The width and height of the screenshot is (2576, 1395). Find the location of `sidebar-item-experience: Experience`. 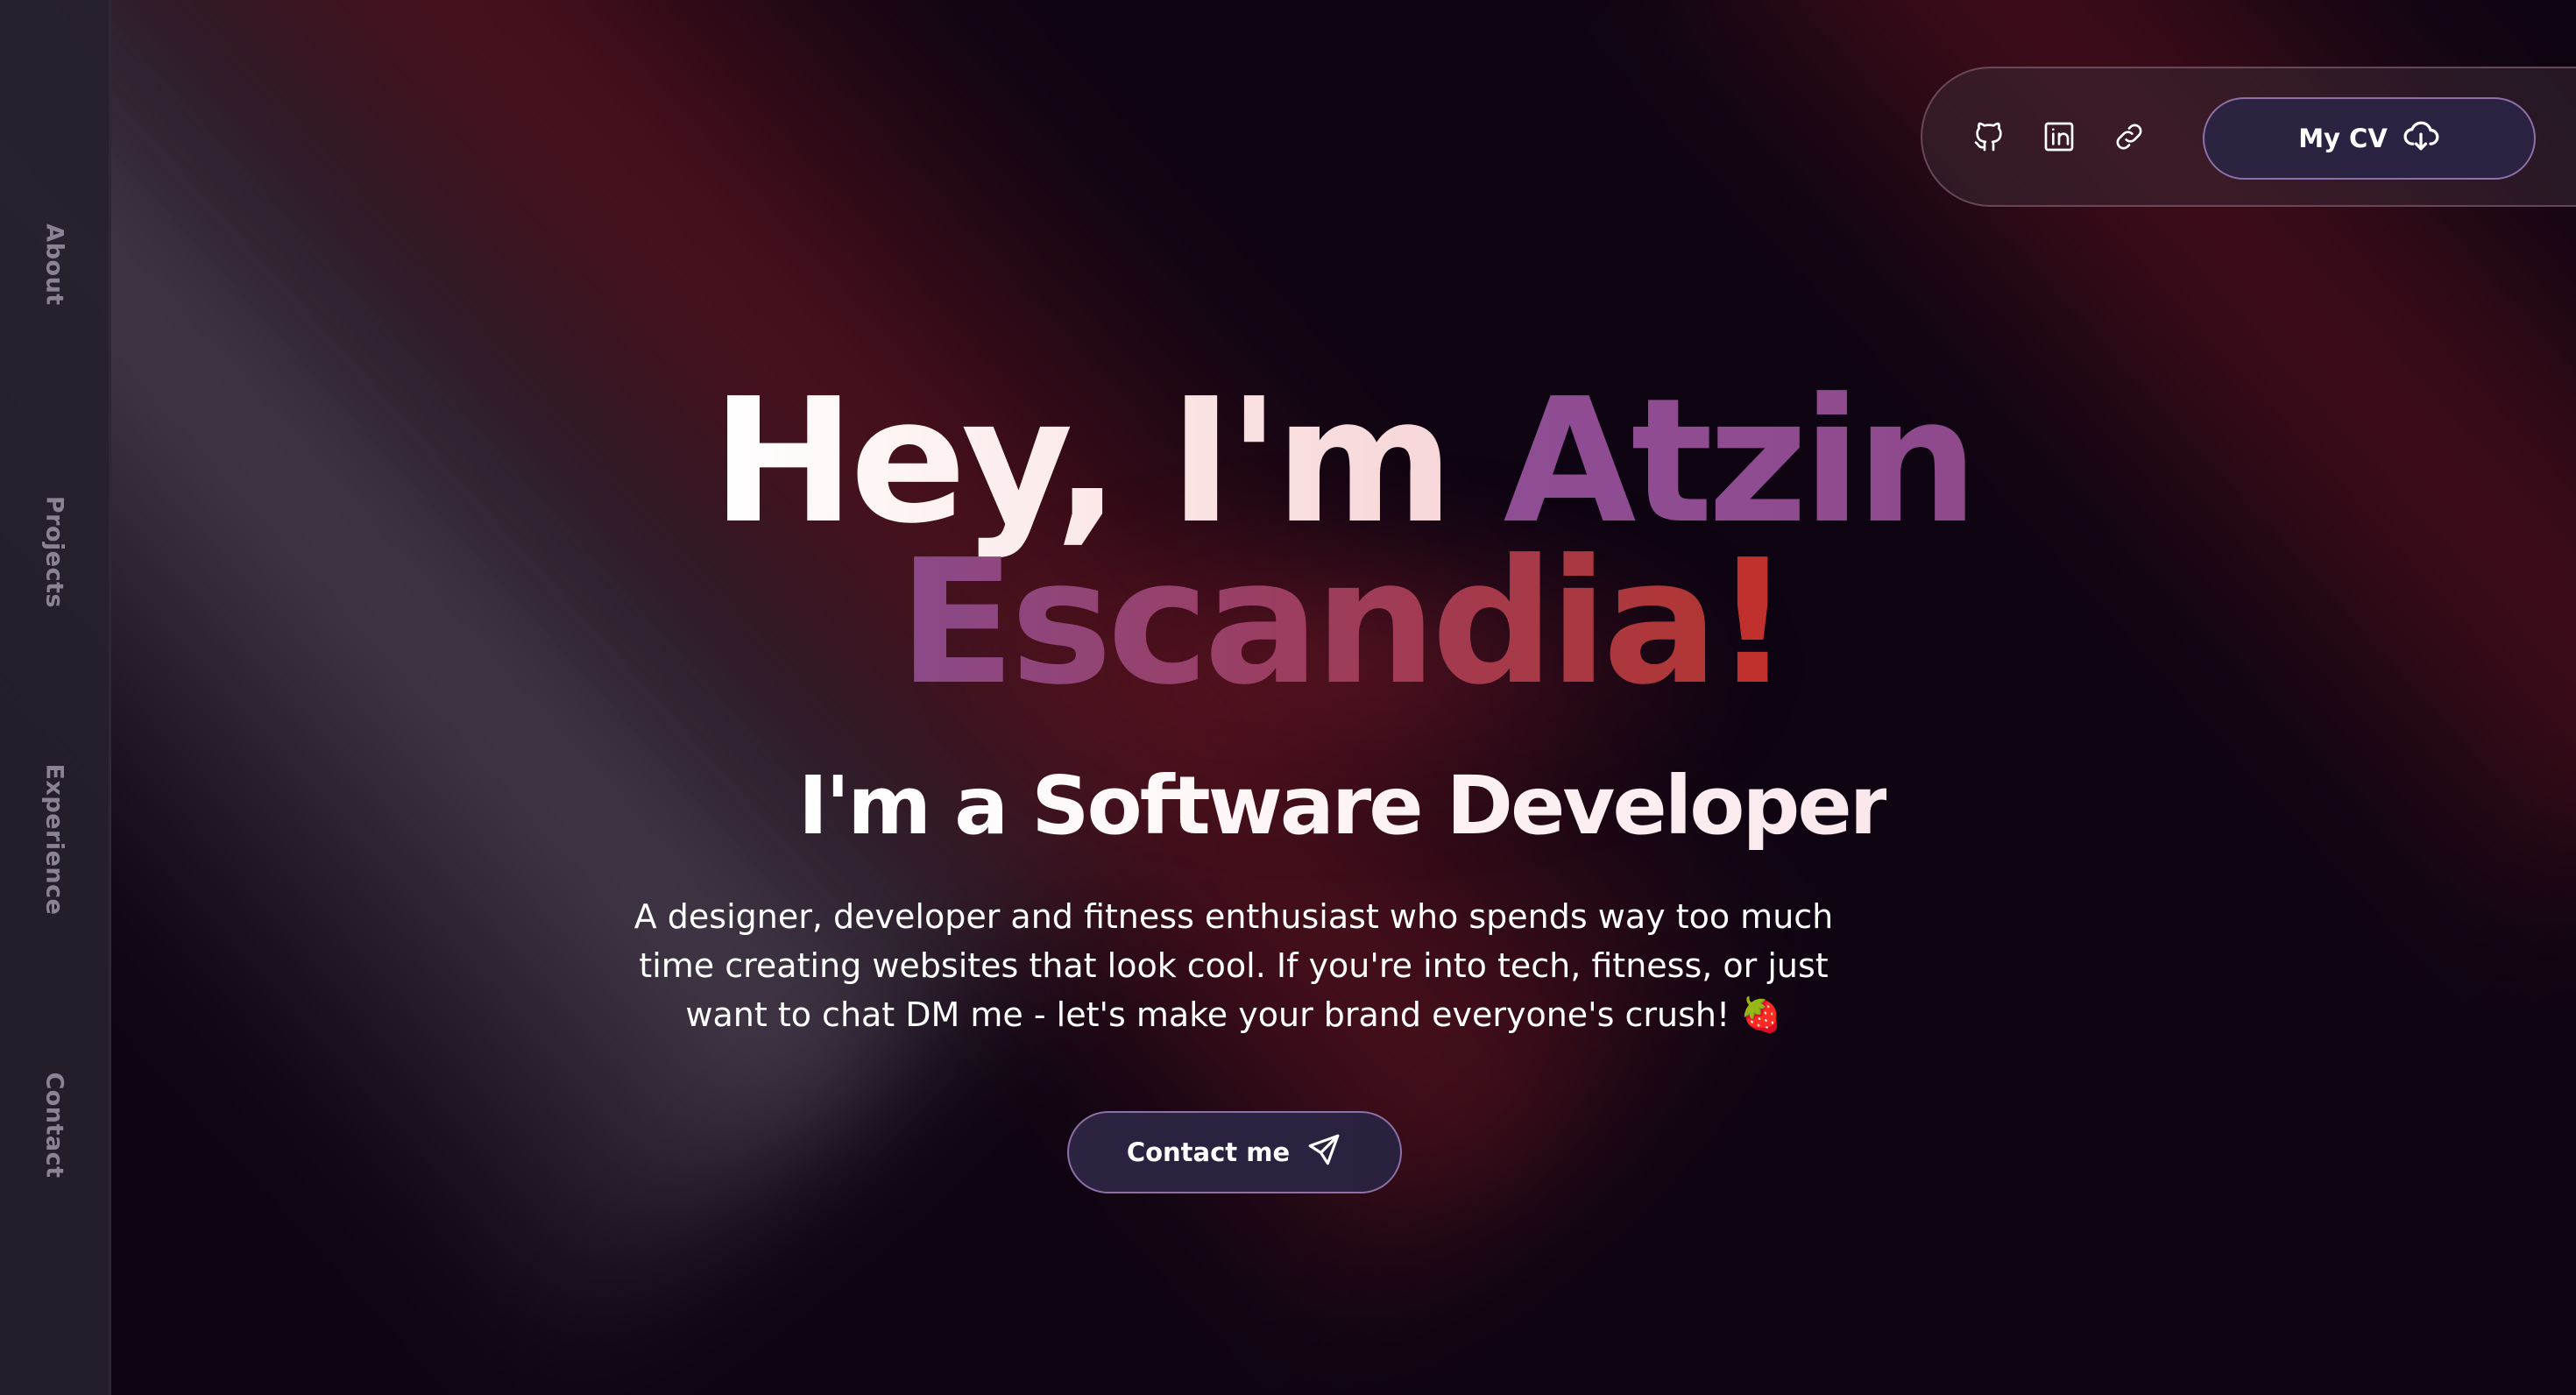

sidebar-item-experience: Experience is located at coordinates (54, 840).